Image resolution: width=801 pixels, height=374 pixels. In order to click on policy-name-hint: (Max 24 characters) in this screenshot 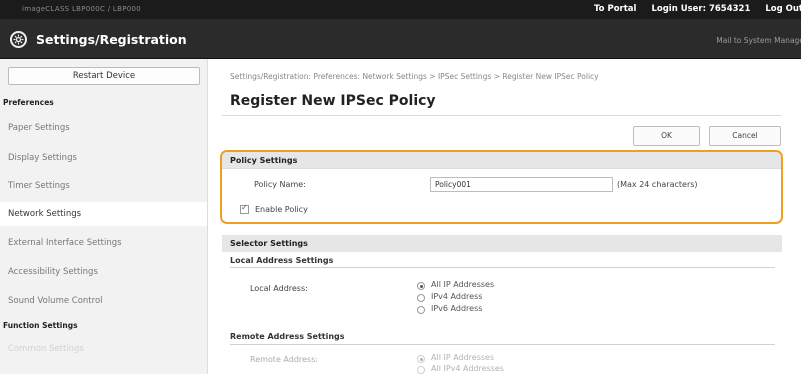, I will do `click(657, 184)`.